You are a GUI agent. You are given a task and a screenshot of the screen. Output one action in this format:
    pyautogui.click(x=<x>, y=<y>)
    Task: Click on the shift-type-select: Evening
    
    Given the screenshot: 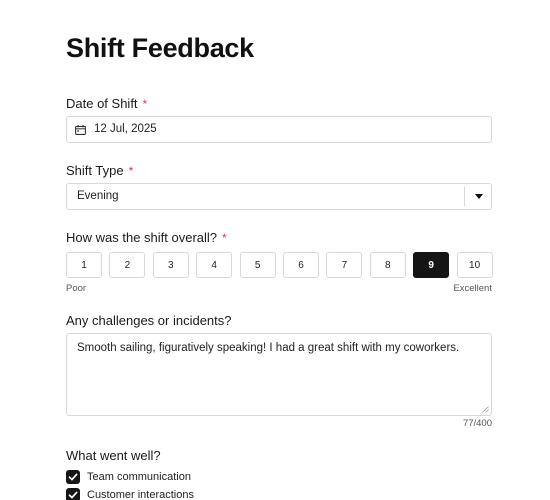 What is the action you would take?
    pyautogui.click(x=279, y=196)
    